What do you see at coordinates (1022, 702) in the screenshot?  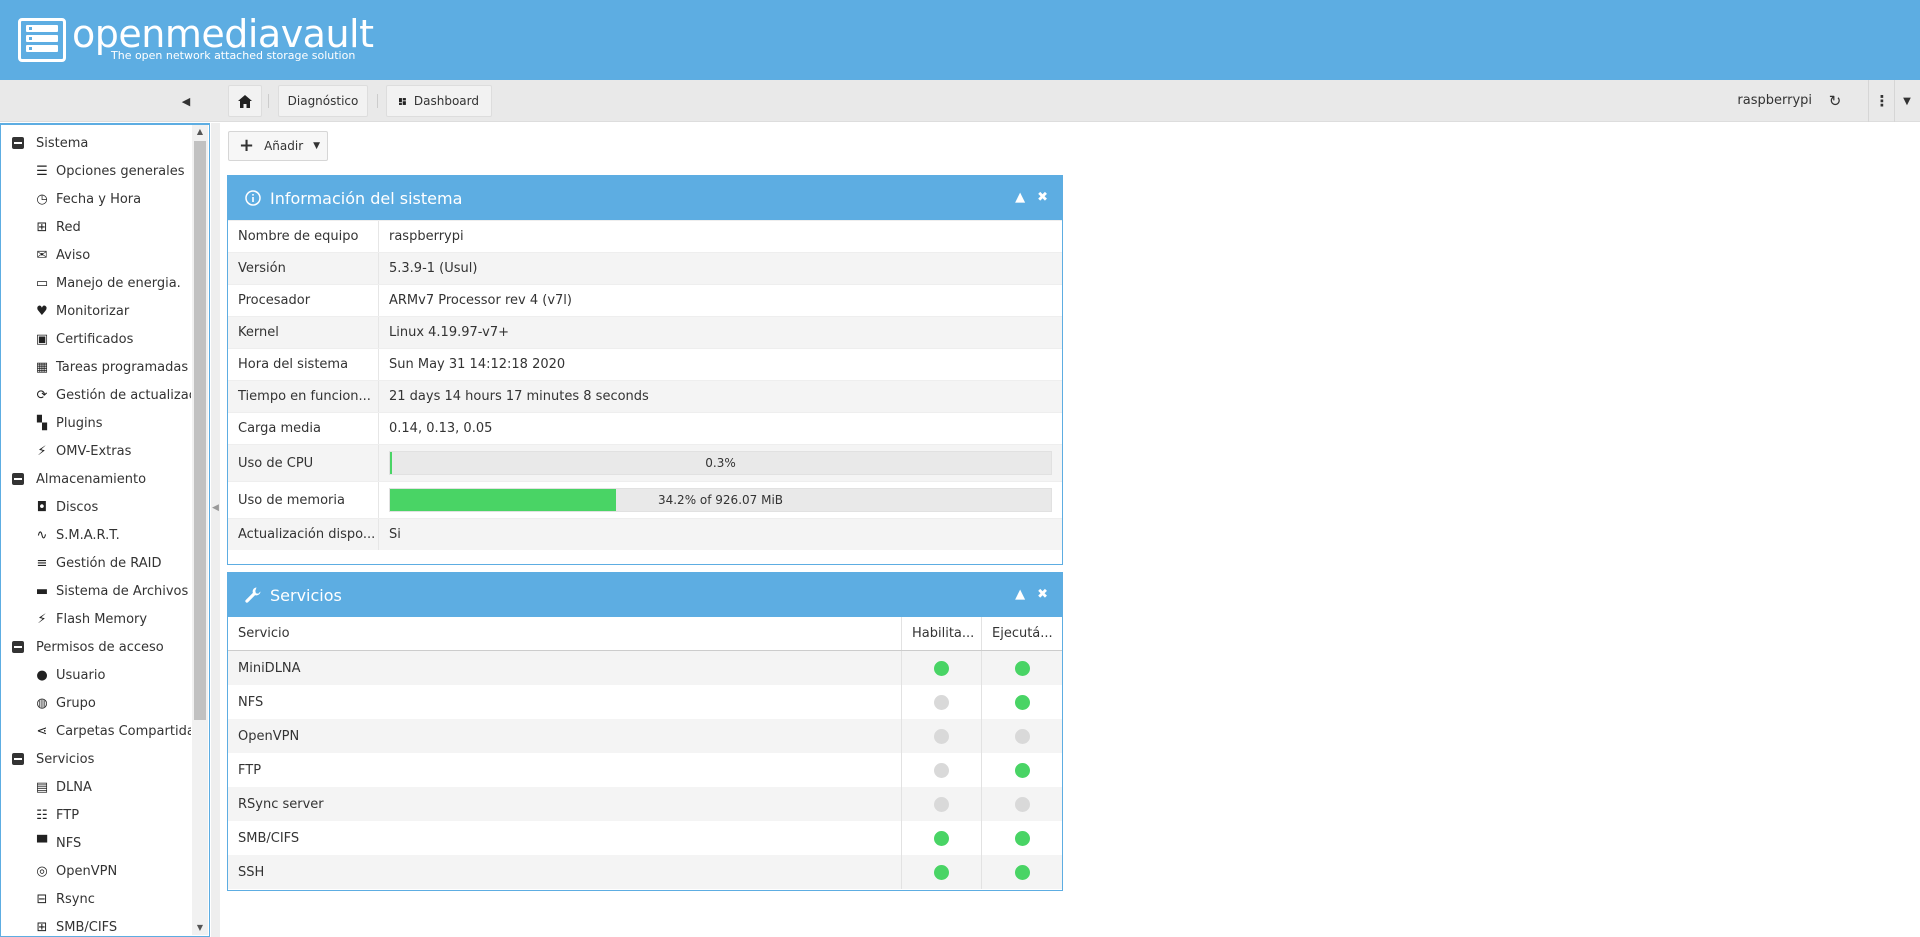 I see `status-on-icon` at bounding box center [1022, 702].